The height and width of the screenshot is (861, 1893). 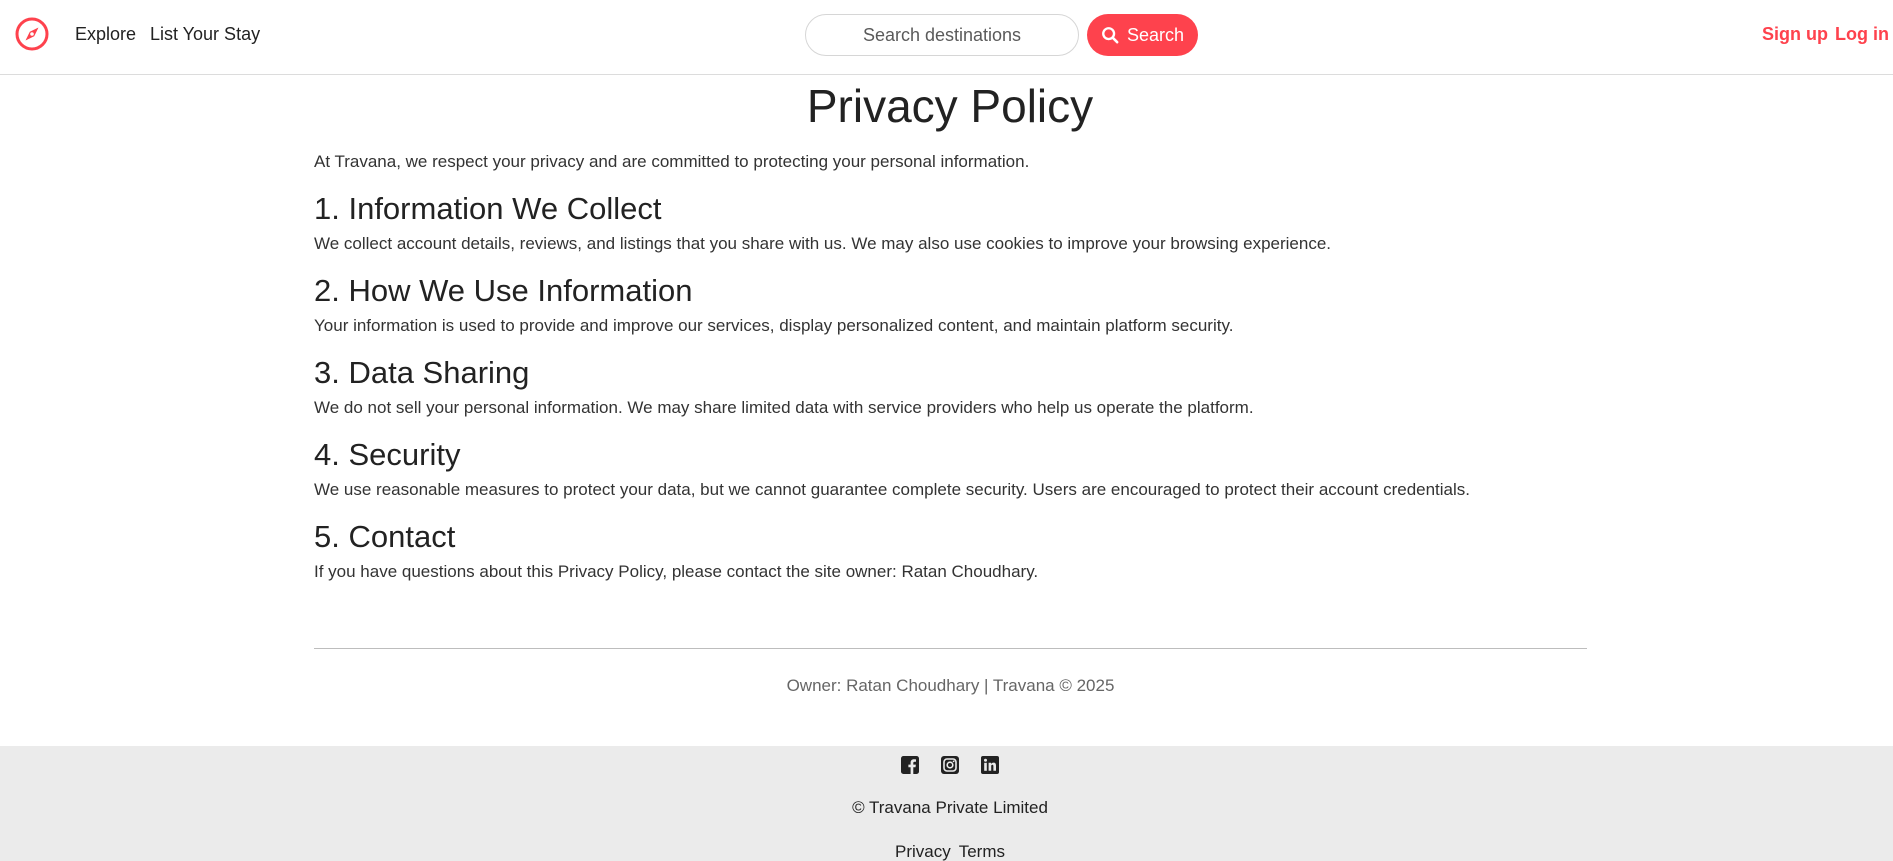 What do you see at coordinates (950, 807) in the screenshot?
I see `footer-copyright: © Travana Private Limited` at bounding box center [950, 807].